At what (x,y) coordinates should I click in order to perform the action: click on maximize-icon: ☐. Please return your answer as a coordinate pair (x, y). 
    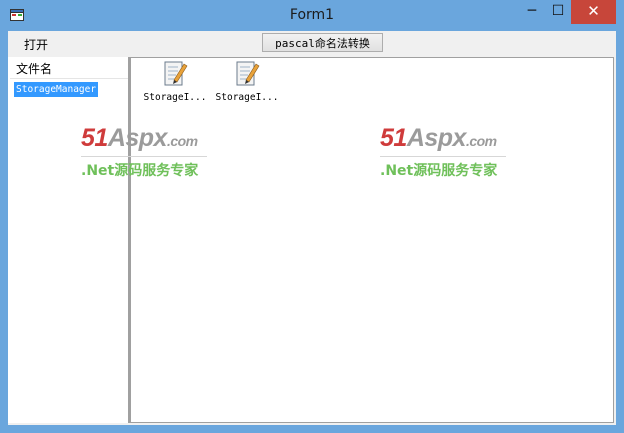
    Looking at the image, I should click on (558, 11).